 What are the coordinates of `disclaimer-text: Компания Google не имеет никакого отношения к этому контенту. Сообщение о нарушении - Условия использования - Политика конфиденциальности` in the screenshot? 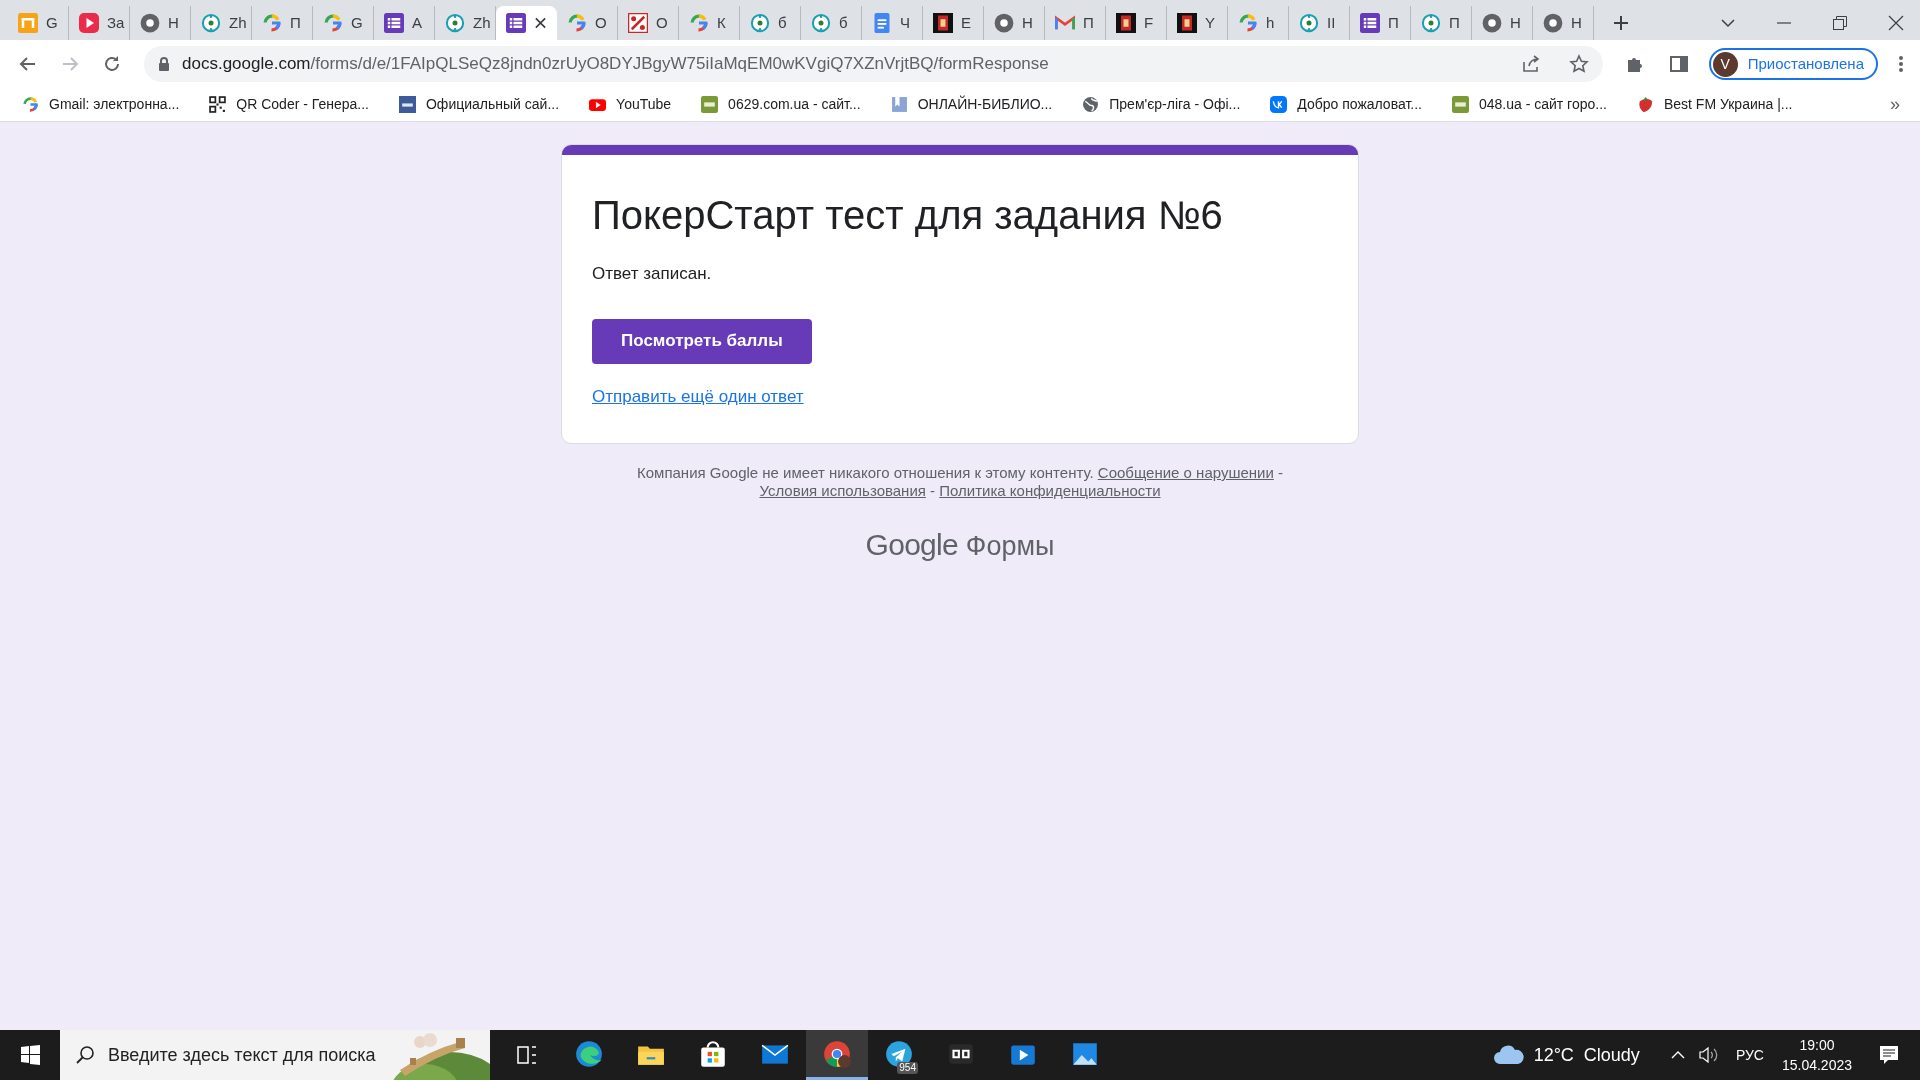 It's located at (960, 482).